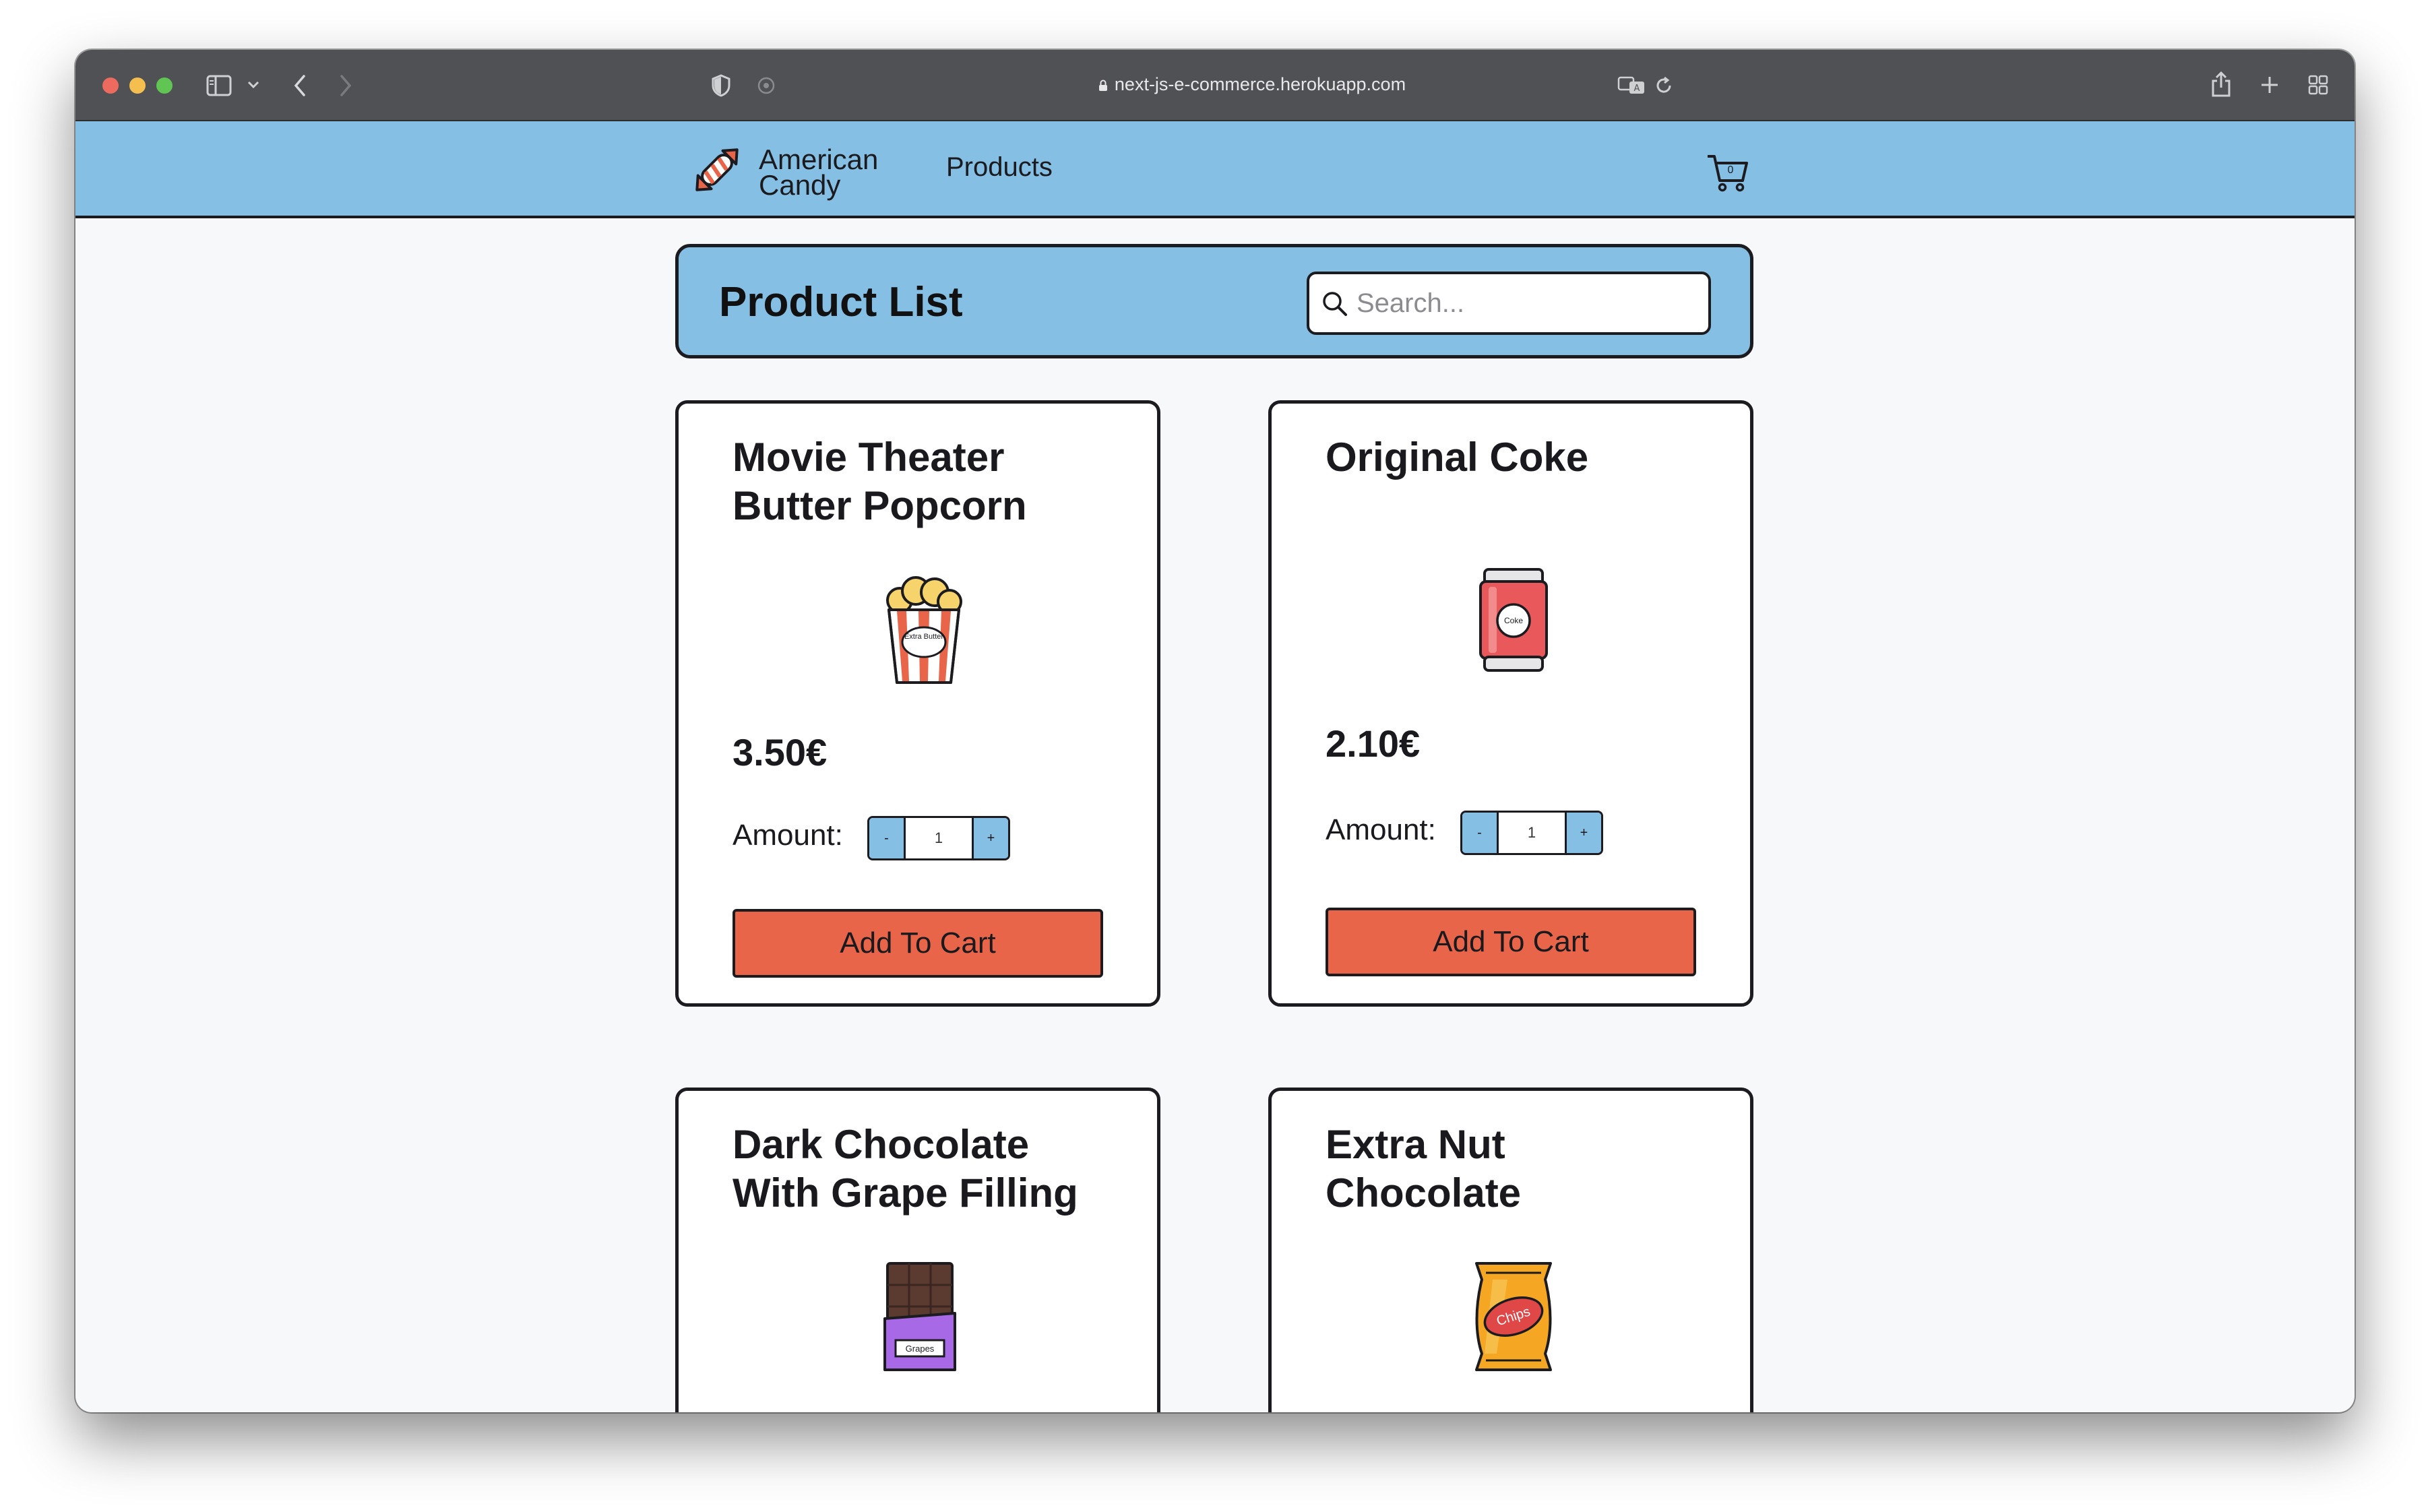 This screenshot has height=1512, width=2430. I want to click on product-title: Original Coke, so click(1528, 458).